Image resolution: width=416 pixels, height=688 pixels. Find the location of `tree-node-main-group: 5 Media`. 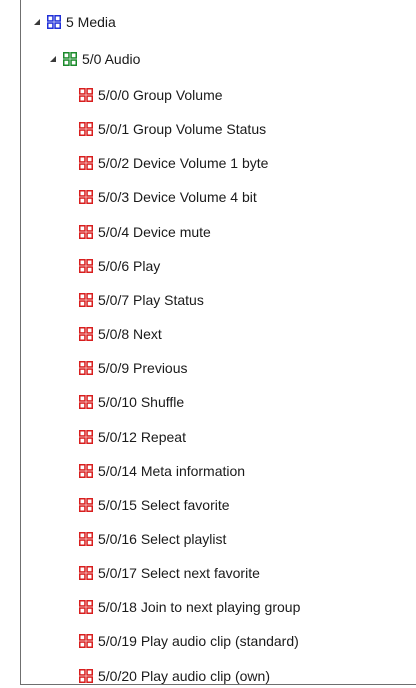

tree-node-main-group: 5 Media is located at coordinates (73, 22).